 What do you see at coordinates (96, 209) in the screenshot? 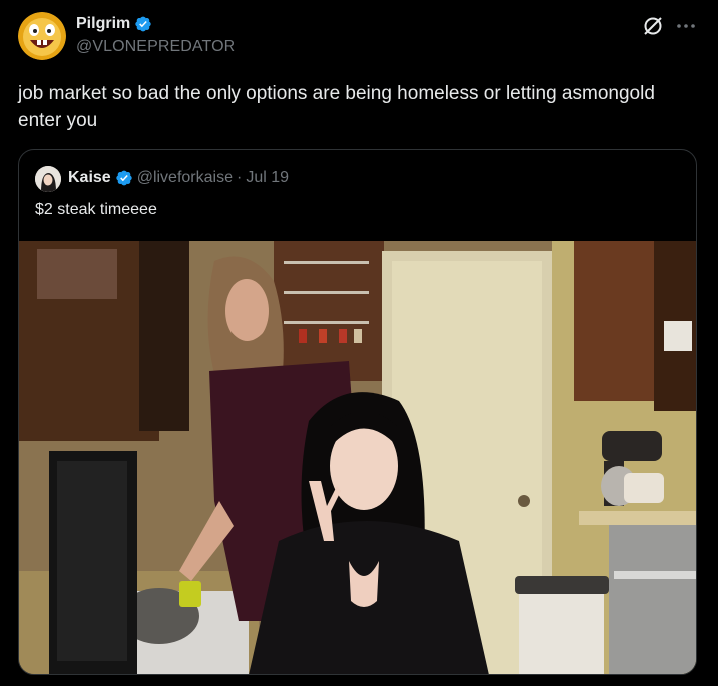
I see `quoted-text: $2 steak timeeee` at bounding box center [96, 209].